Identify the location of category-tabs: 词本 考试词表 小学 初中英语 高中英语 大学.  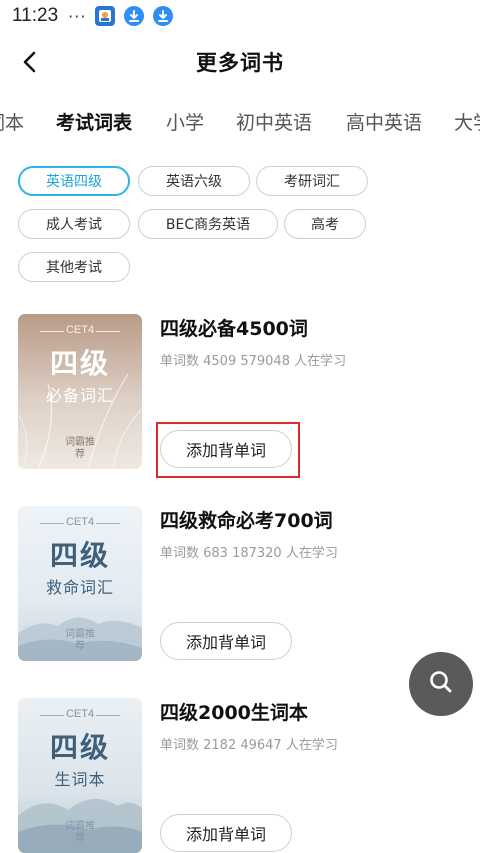
(240, 123).